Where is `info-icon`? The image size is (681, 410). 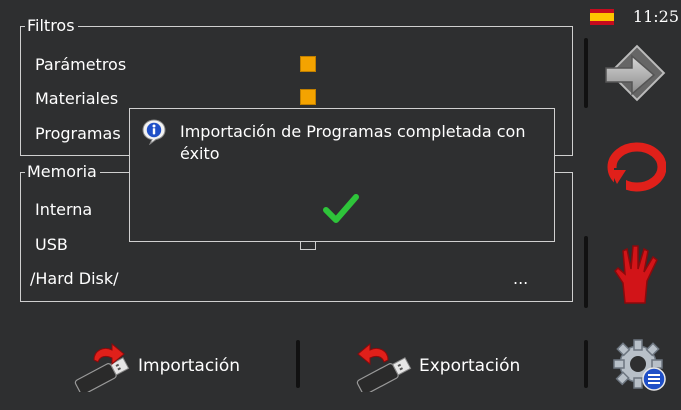 info-icon is located at coordinates (154, 132).